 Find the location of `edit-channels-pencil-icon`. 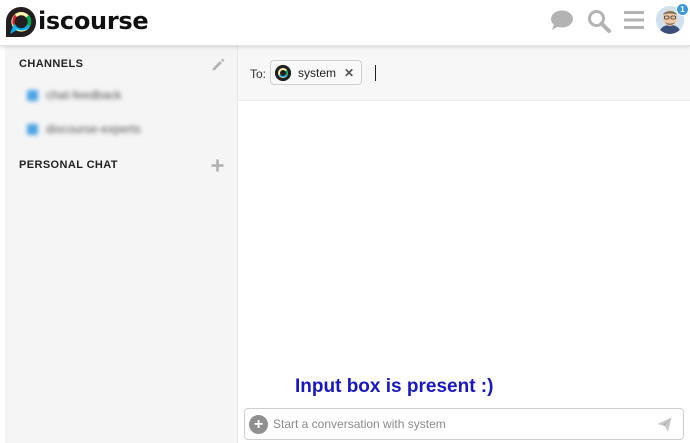

edit-channels-pencil-icon is located at coordinates (218, 67).